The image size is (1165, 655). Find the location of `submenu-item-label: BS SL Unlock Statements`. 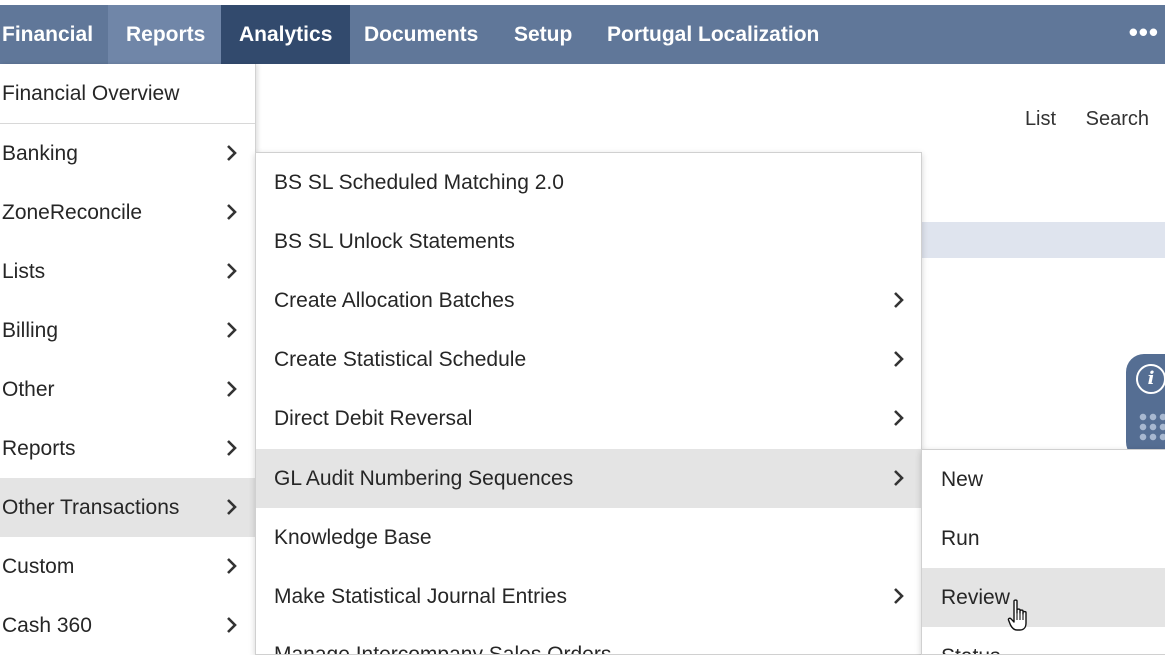

submenu-item-label: BS SL Unlock Statements is located at coordinates (394, 241).